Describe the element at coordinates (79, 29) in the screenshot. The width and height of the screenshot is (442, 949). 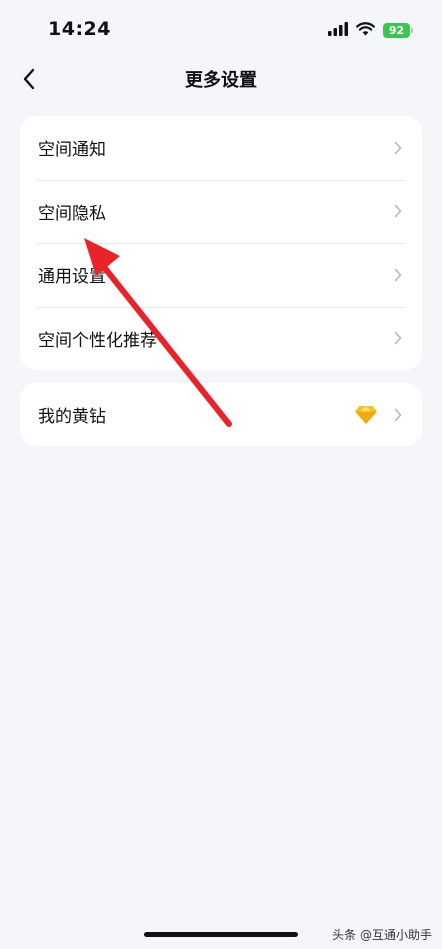
I see `status-time: 14:24` at that location.